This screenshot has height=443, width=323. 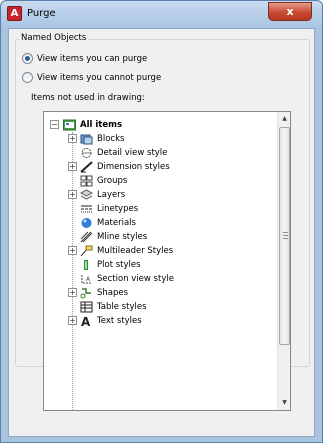 I want to click on tree-item-dimension-styles: Dimension styles, so click(x=125, y=166).